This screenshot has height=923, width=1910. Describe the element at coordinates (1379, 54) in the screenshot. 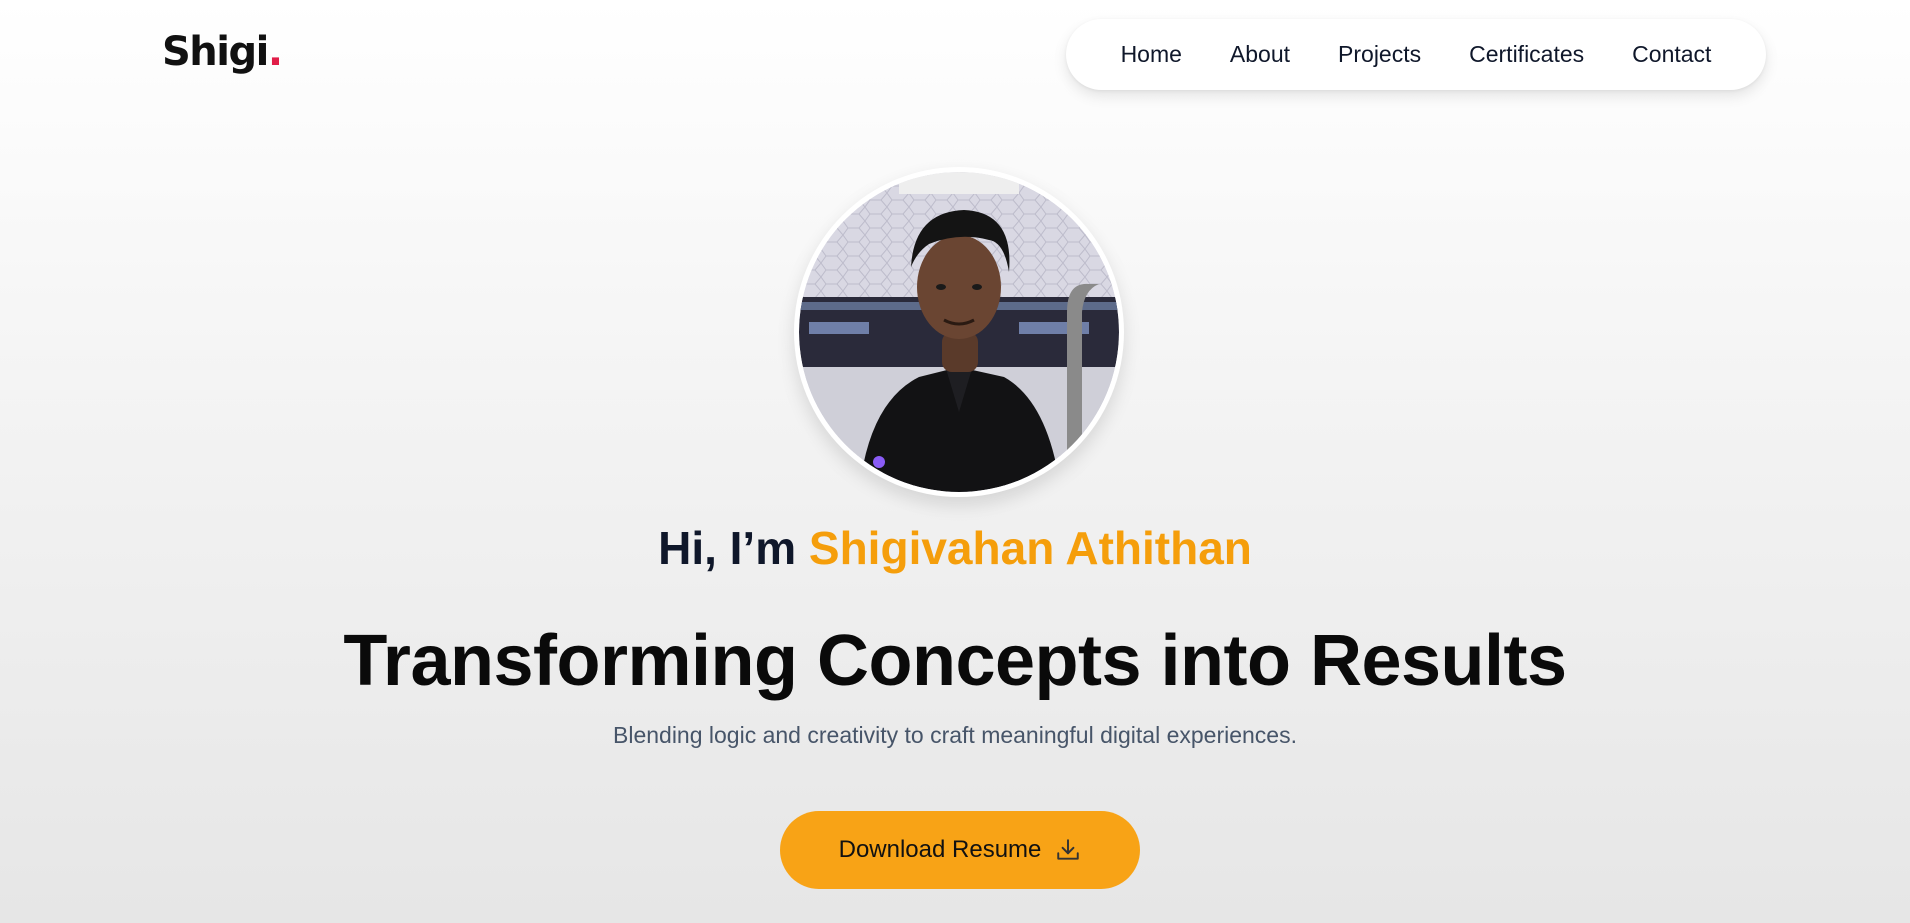

I see `nav-item-projects: Projects` at that location.